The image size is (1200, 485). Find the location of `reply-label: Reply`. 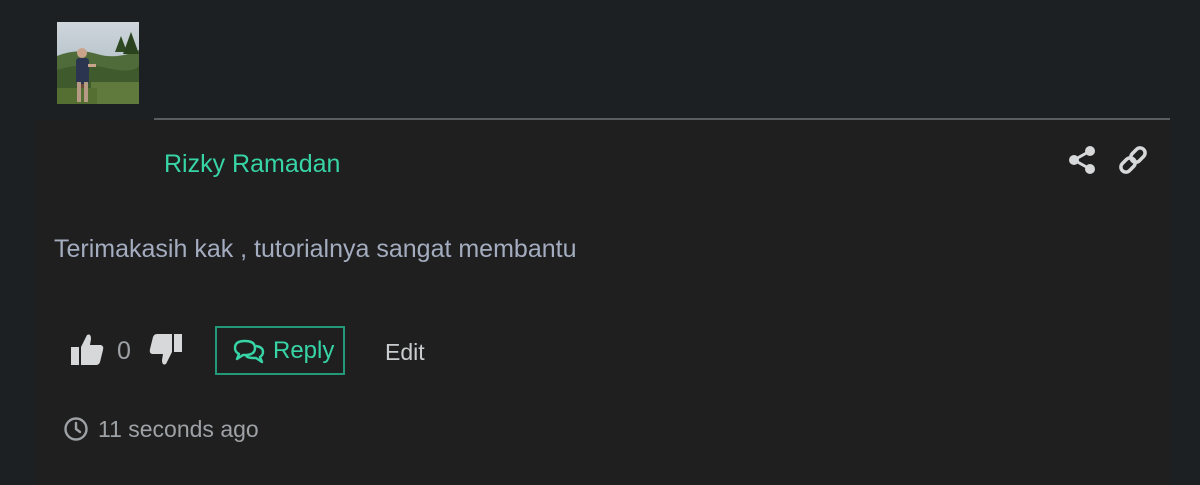

reply-label: Reply is located at coordinates (304, 350).